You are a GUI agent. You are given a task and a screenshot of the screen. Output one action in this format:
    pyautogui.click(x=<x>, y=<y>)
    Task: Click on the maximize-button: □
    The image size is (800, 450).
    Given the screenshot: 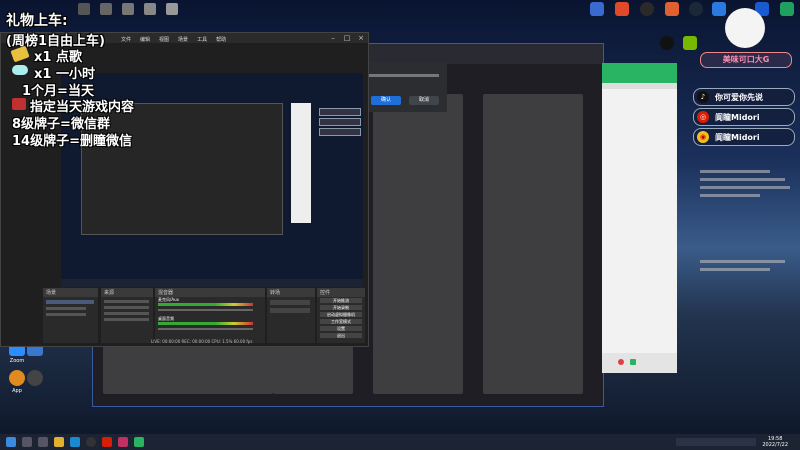 What is the action you would take?
    pyautogui.click(x=347, y=38)
    